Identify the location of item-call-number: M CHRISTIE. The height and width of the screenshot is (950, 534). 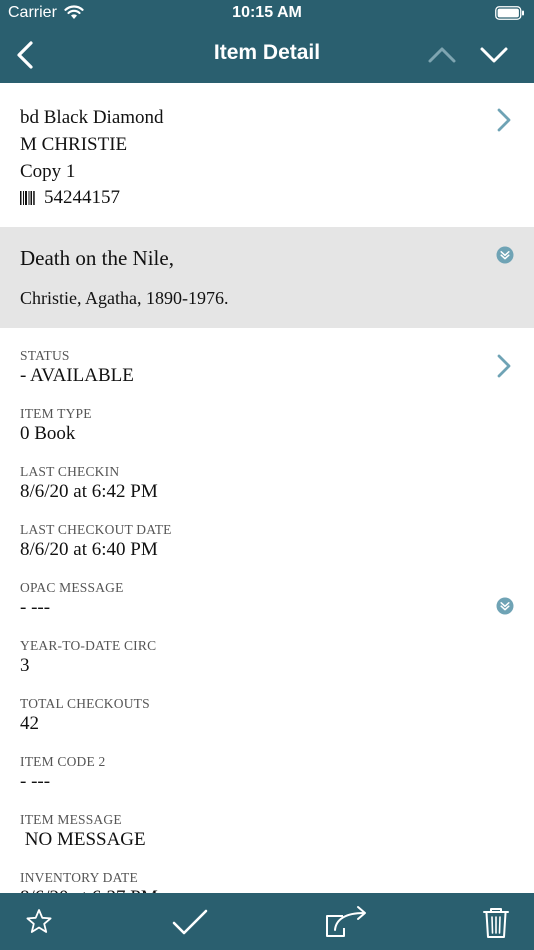
(74, 144).